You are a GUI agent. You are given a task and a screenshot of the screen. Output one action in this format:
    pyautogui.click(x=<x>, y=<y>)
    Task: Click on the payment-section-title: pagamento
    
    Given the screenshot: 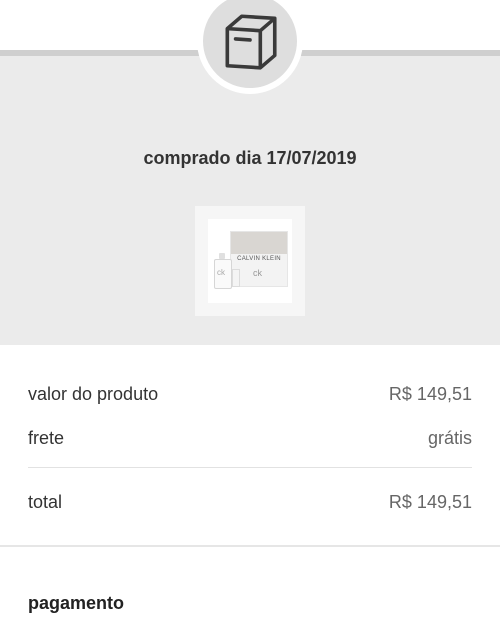 What is the action you would take?
    pyautogui.click(x=76, y=603)
    